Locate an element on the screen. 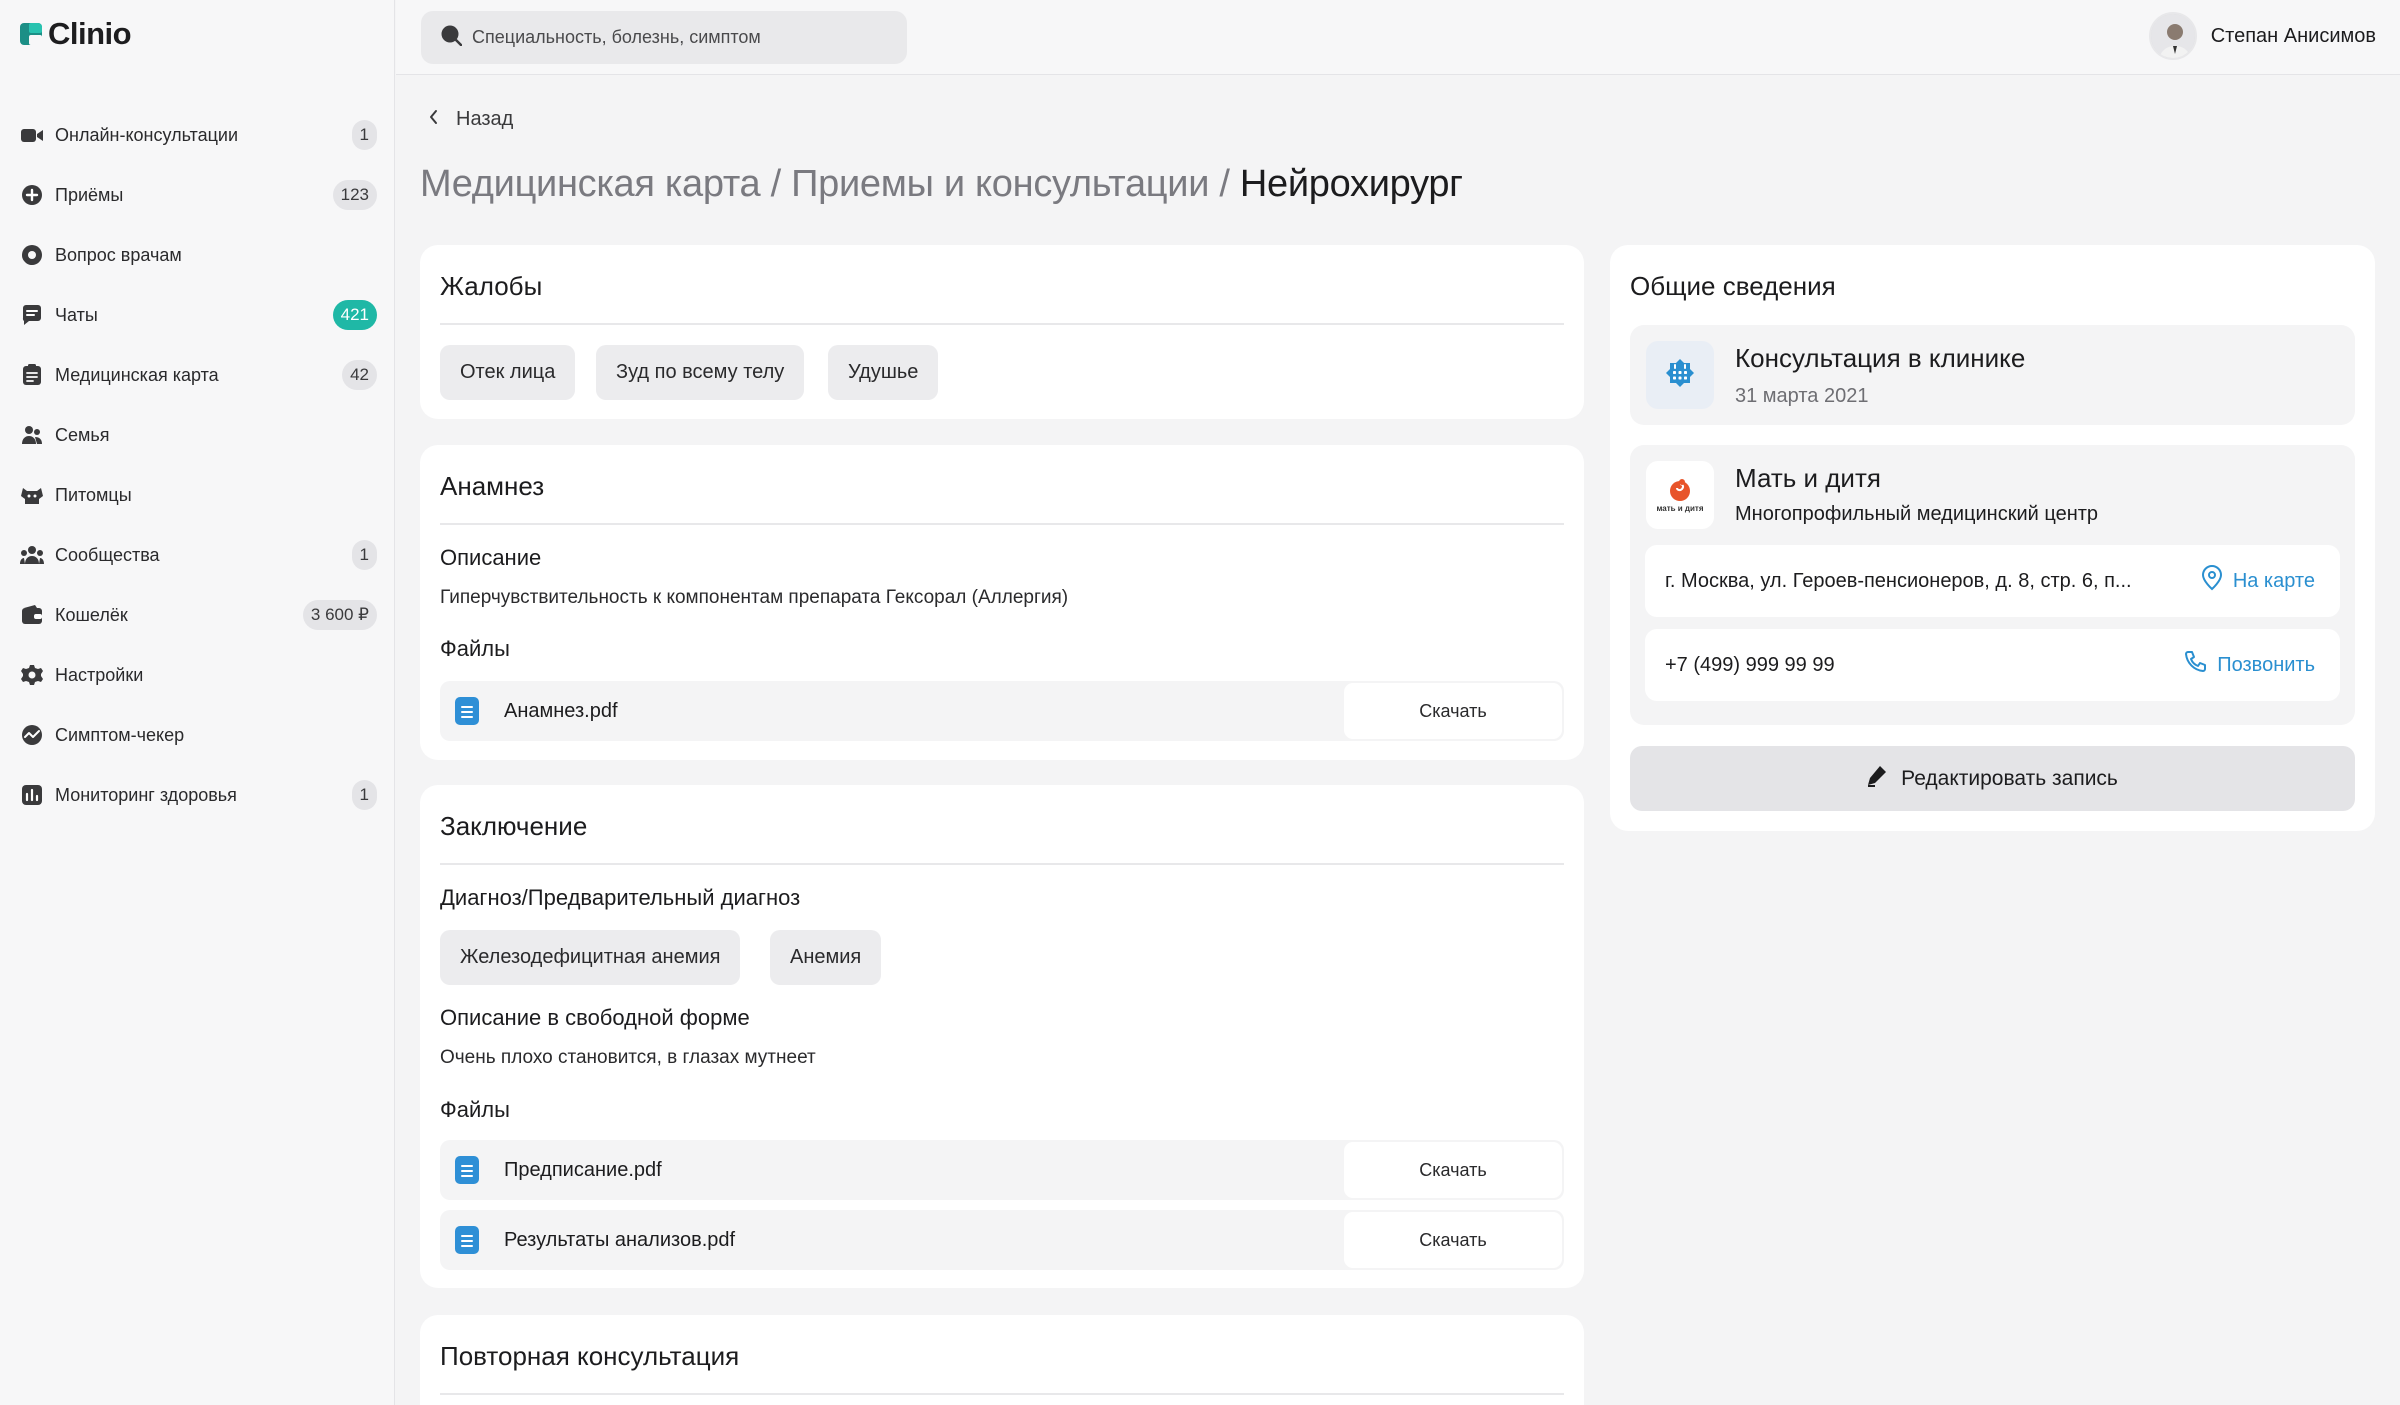  count-badge: 42 is located at coordinates (359, 375).